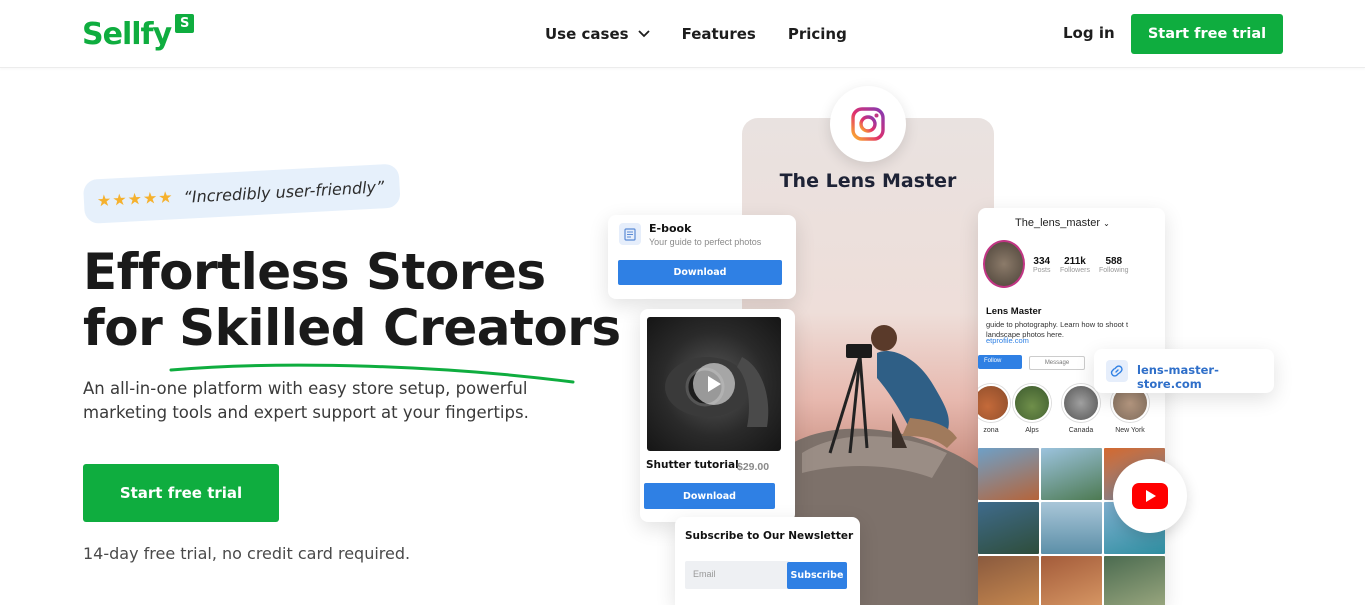 The image size is (1365, 605). I want to click on sellfy-logo: Sellfy S, so click(138, 35).